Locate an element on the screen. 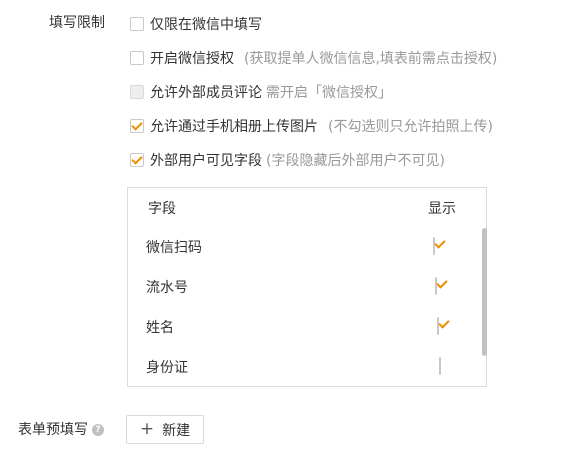  option-hint: 需开启「微信授权」 is located at coordinates (329, 93).